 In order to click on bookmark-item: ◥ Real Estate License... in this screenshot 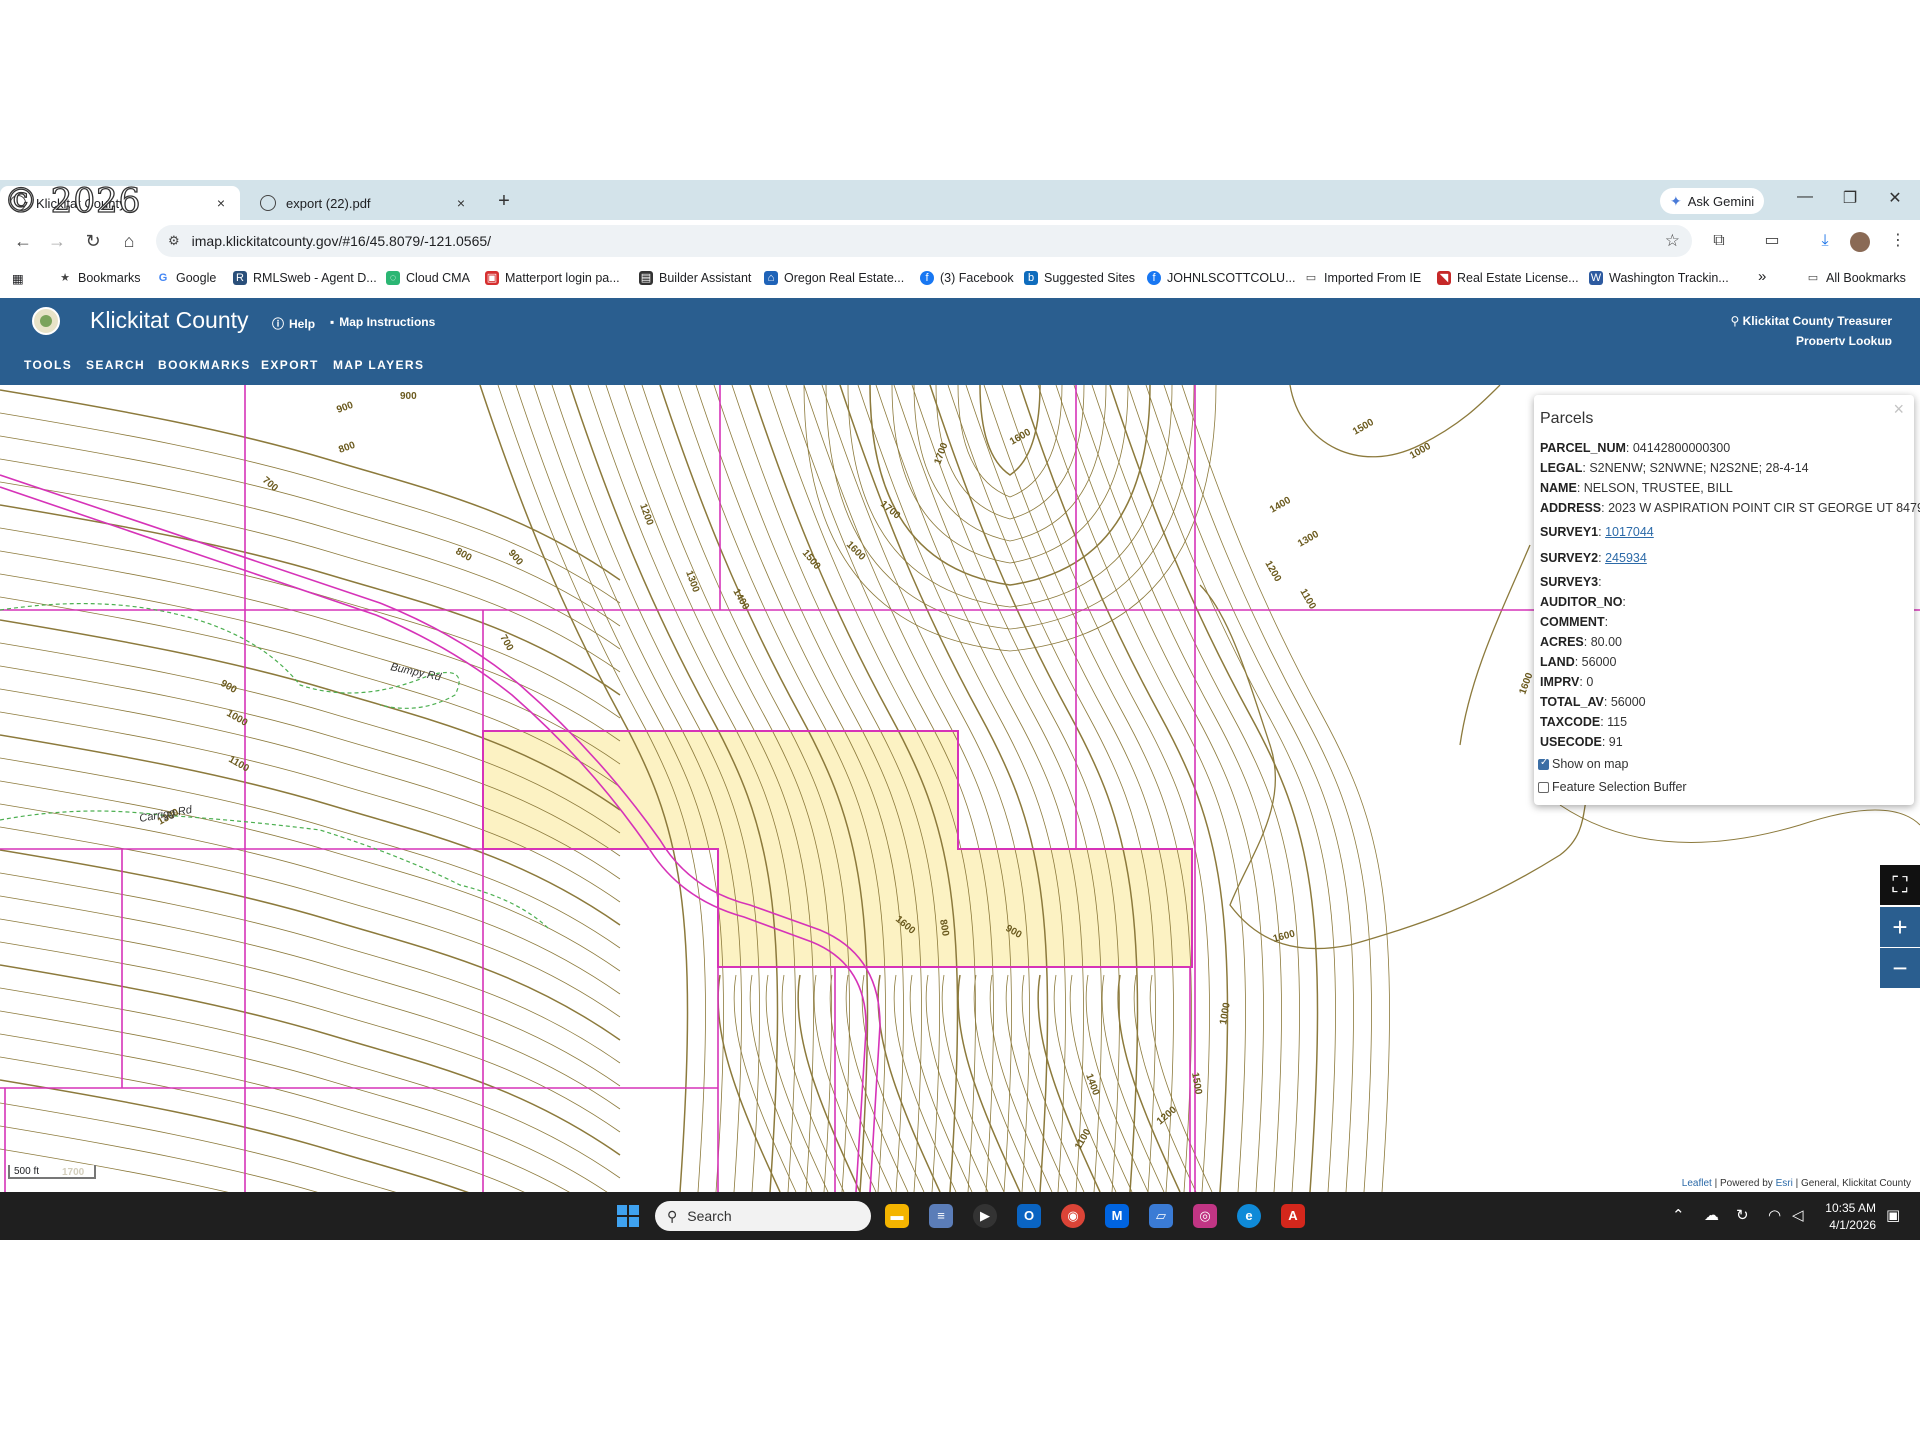, I will do `click(1508, 278)`.